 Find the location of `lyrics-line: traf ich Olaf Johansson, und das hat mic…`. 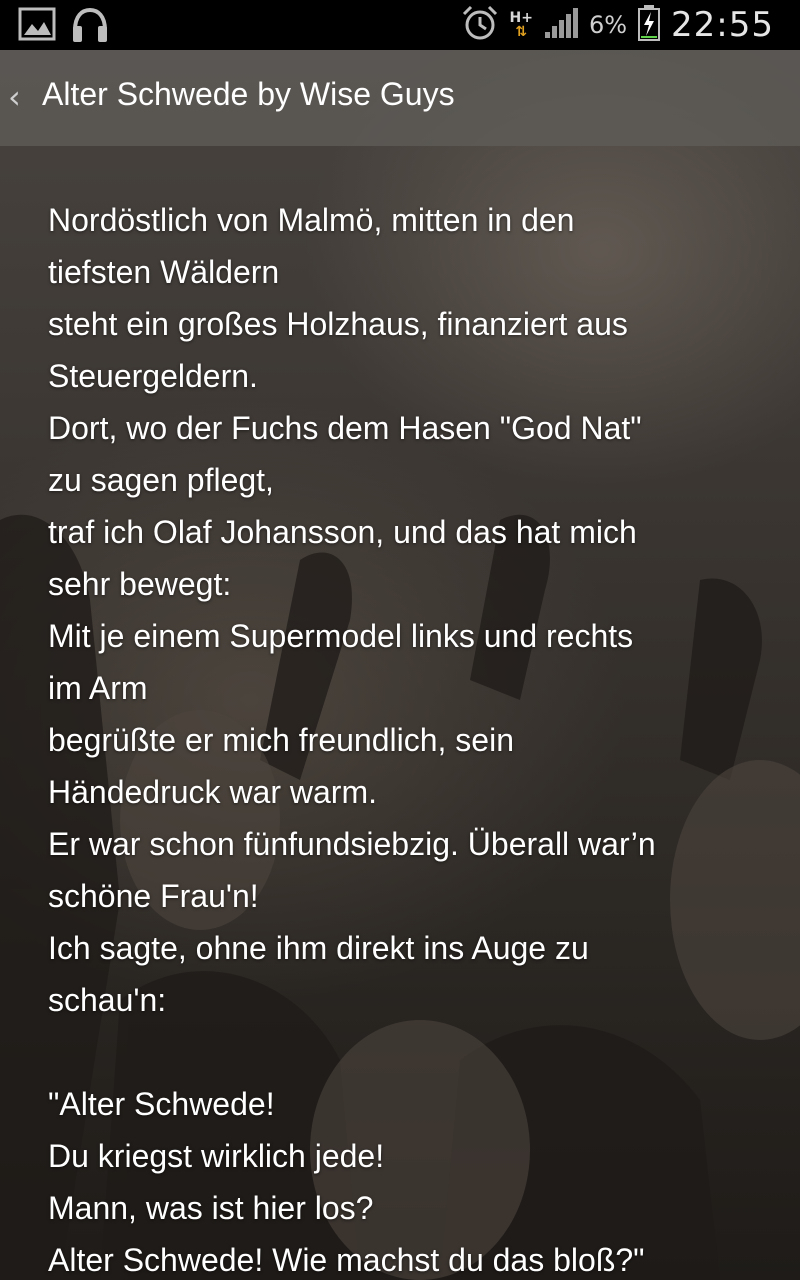

lyrics-line: traf ich Olaf Johansson, und das hat mic… is located at coordinates (342, 532).